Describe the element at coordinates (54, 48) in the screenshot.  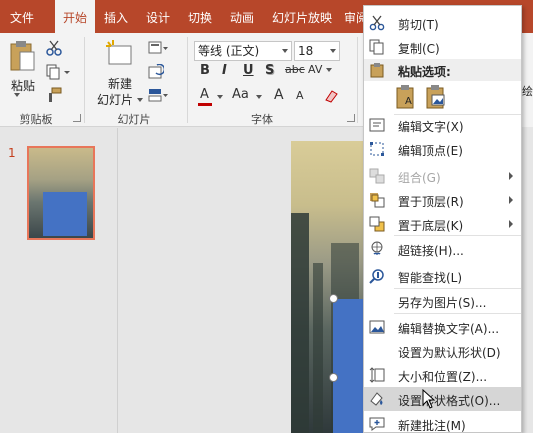
I see `cut-icon` at that location.